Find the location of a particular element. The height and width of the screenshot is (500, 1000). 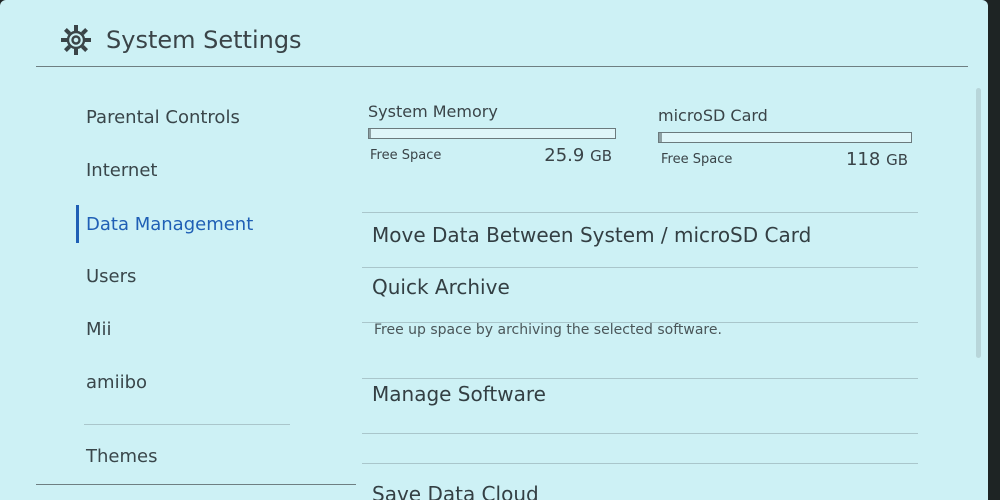

sidebar-item-internet: Internet is located at coordinates (121, 171).